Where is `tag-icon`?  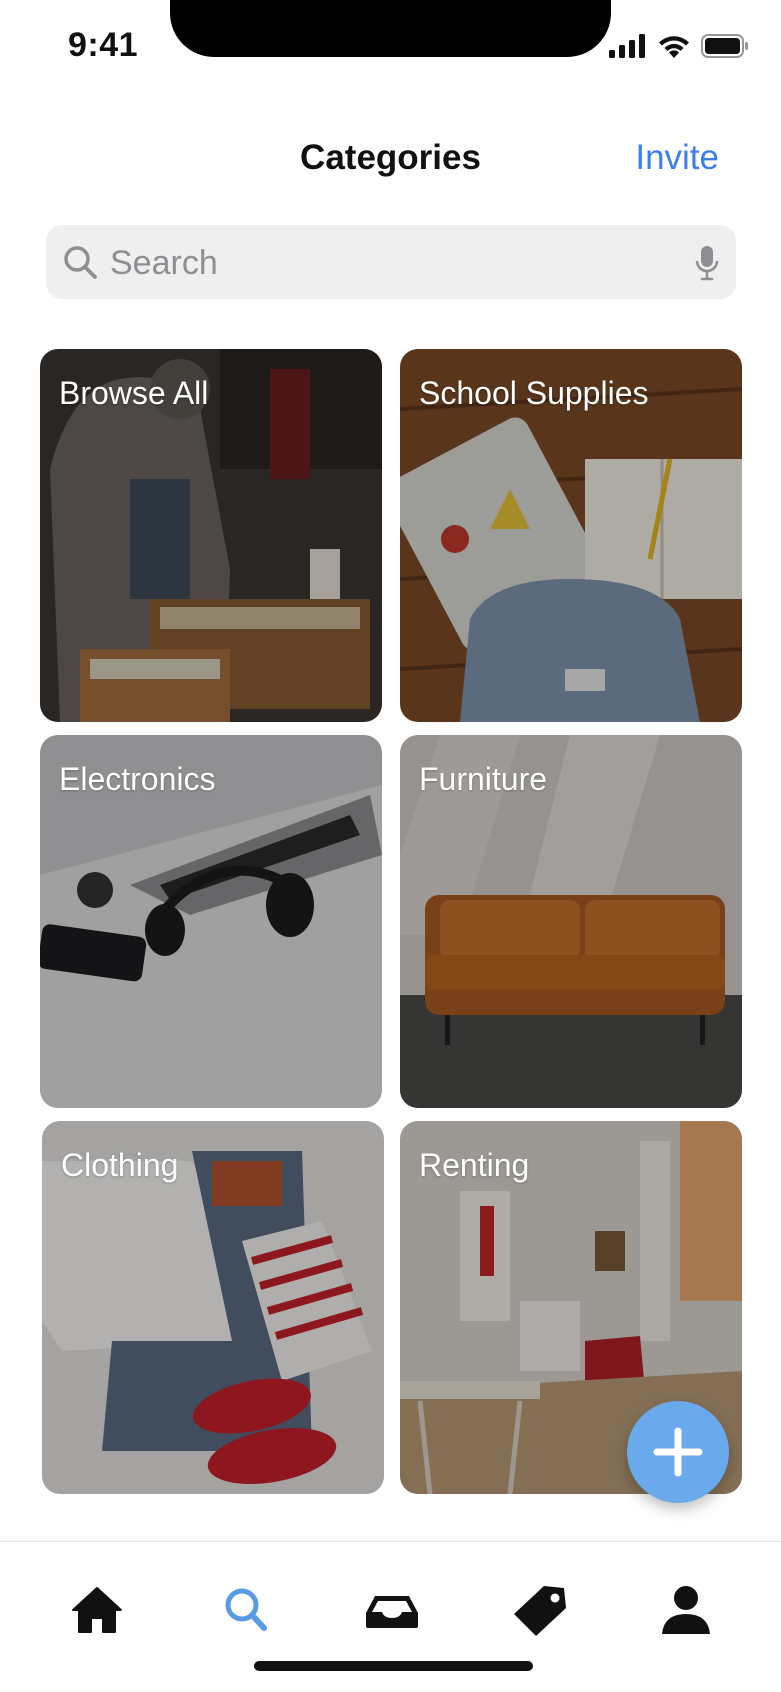
tag-icon is located at coordinates (540, 1611).